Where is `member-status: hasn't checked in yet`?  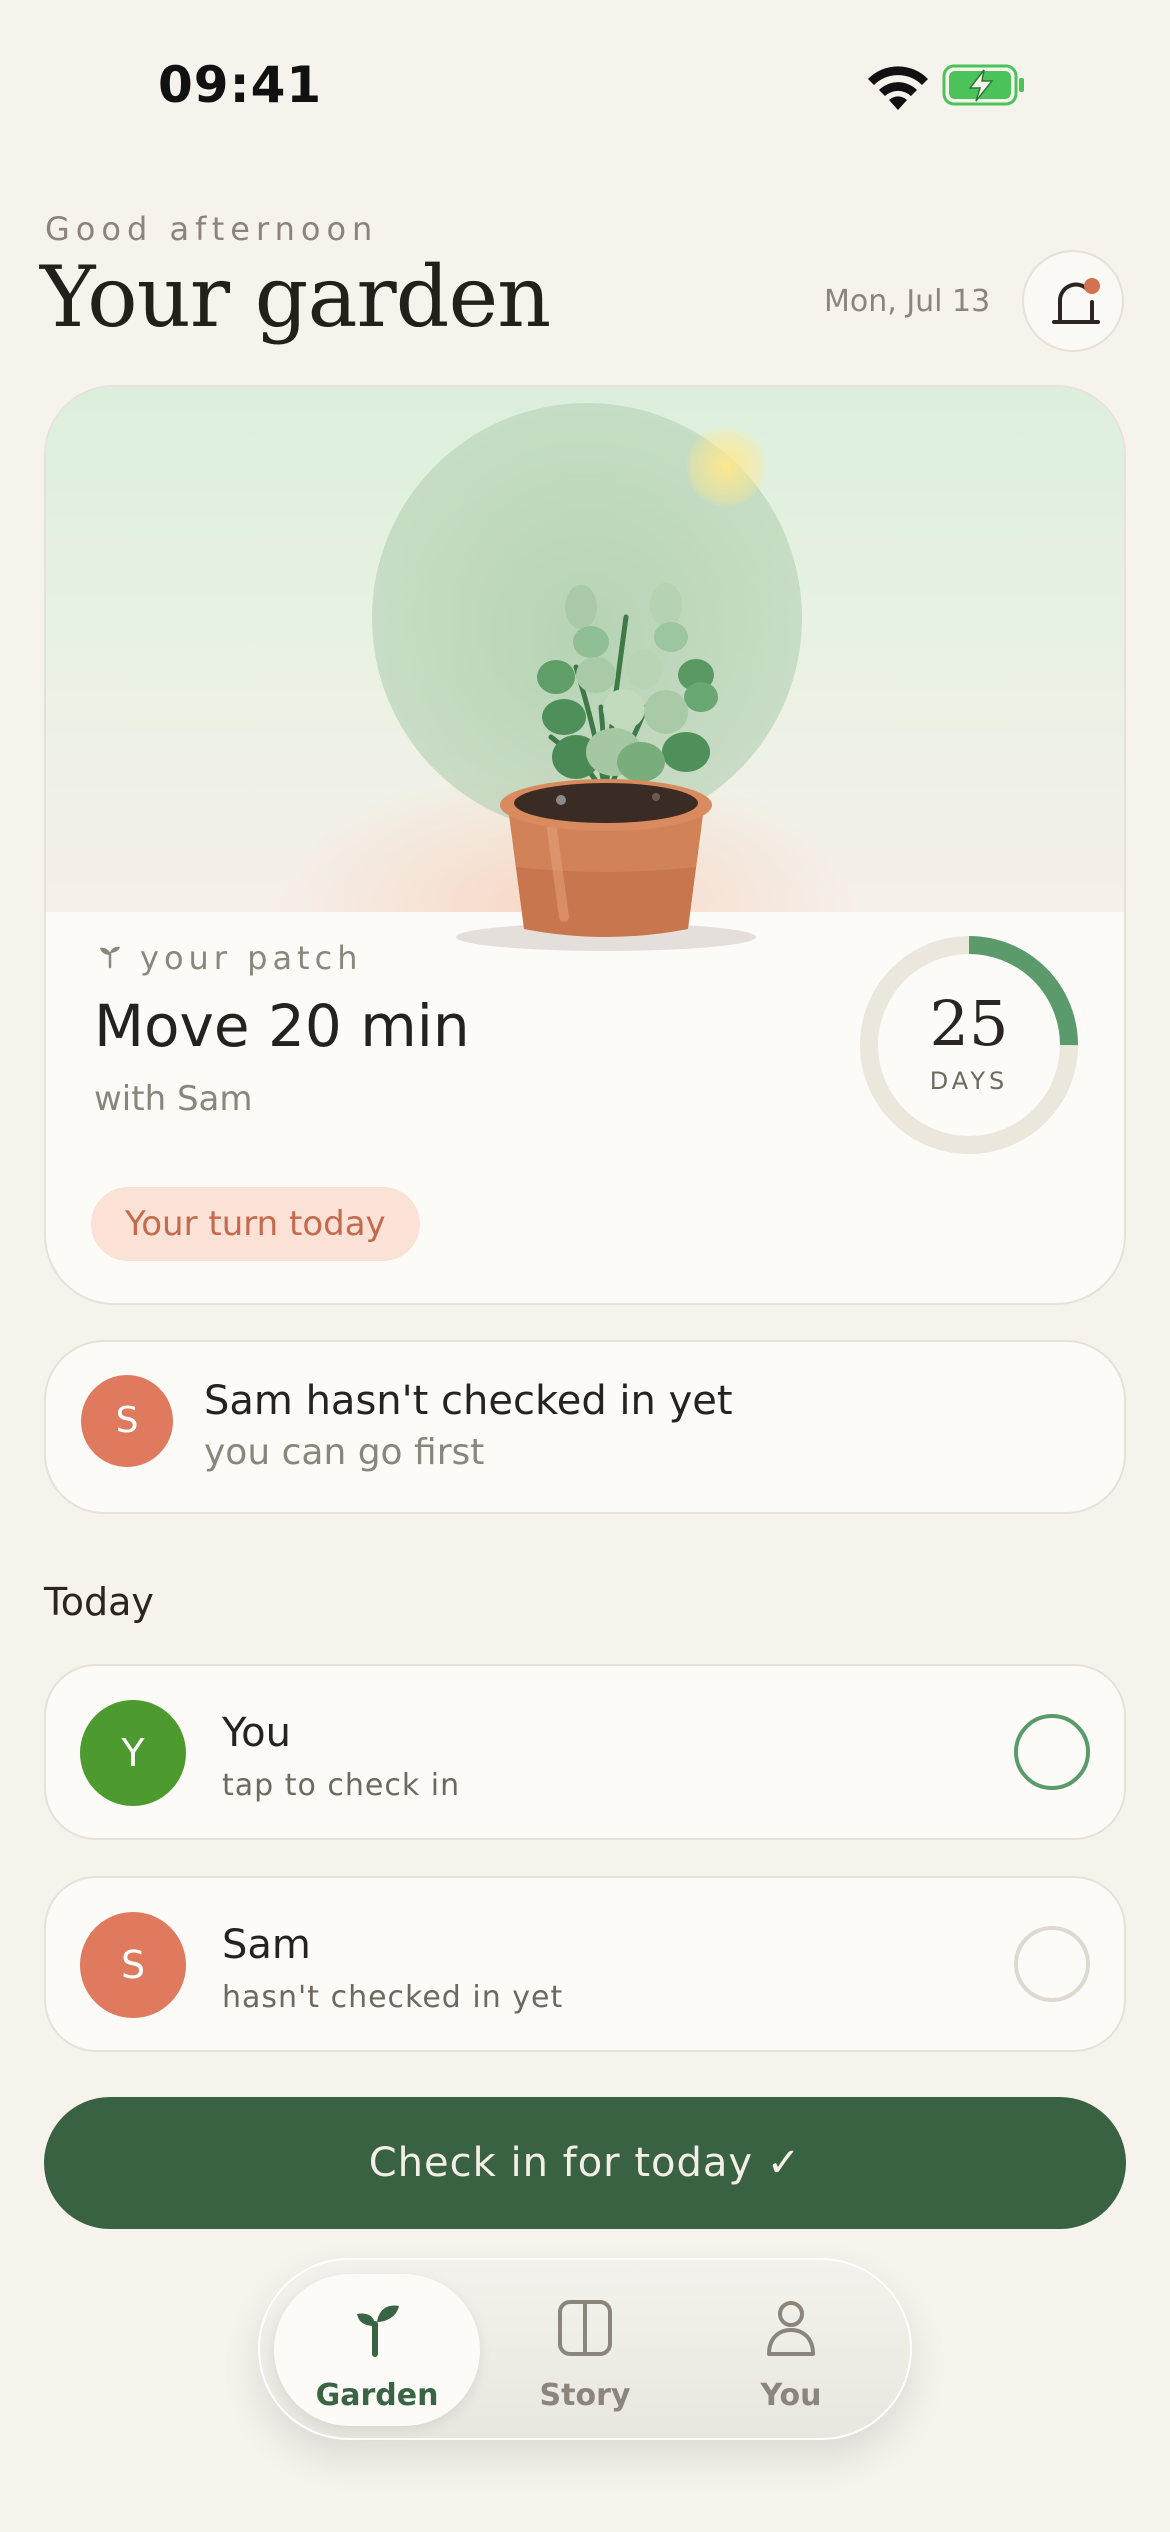
member-status: hasn't checked in yet is located at coordinates (393, 1997).